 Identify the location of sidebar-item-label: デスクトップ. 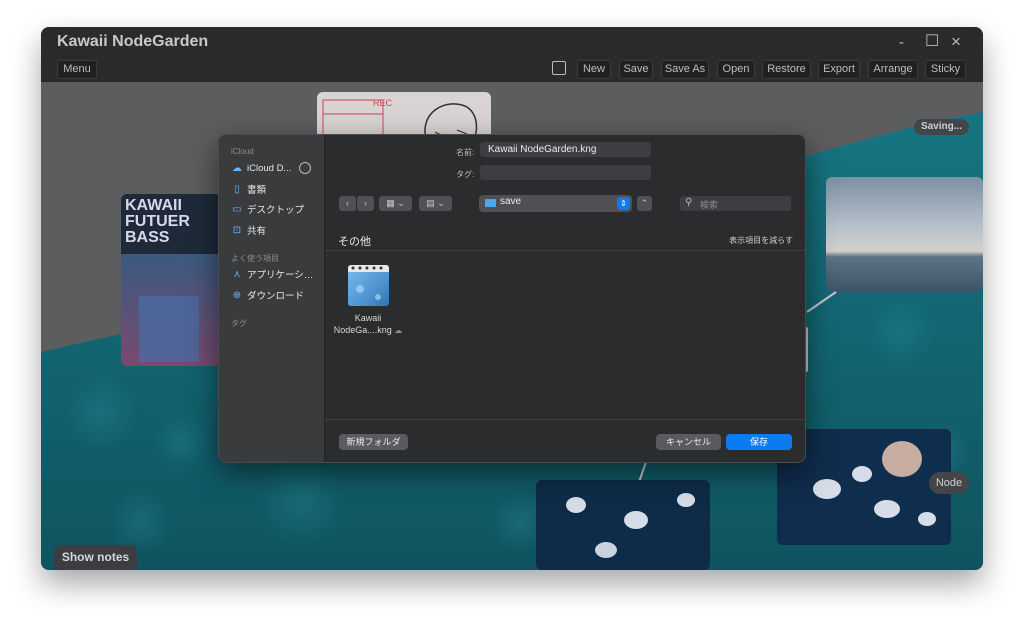
(276, 210).